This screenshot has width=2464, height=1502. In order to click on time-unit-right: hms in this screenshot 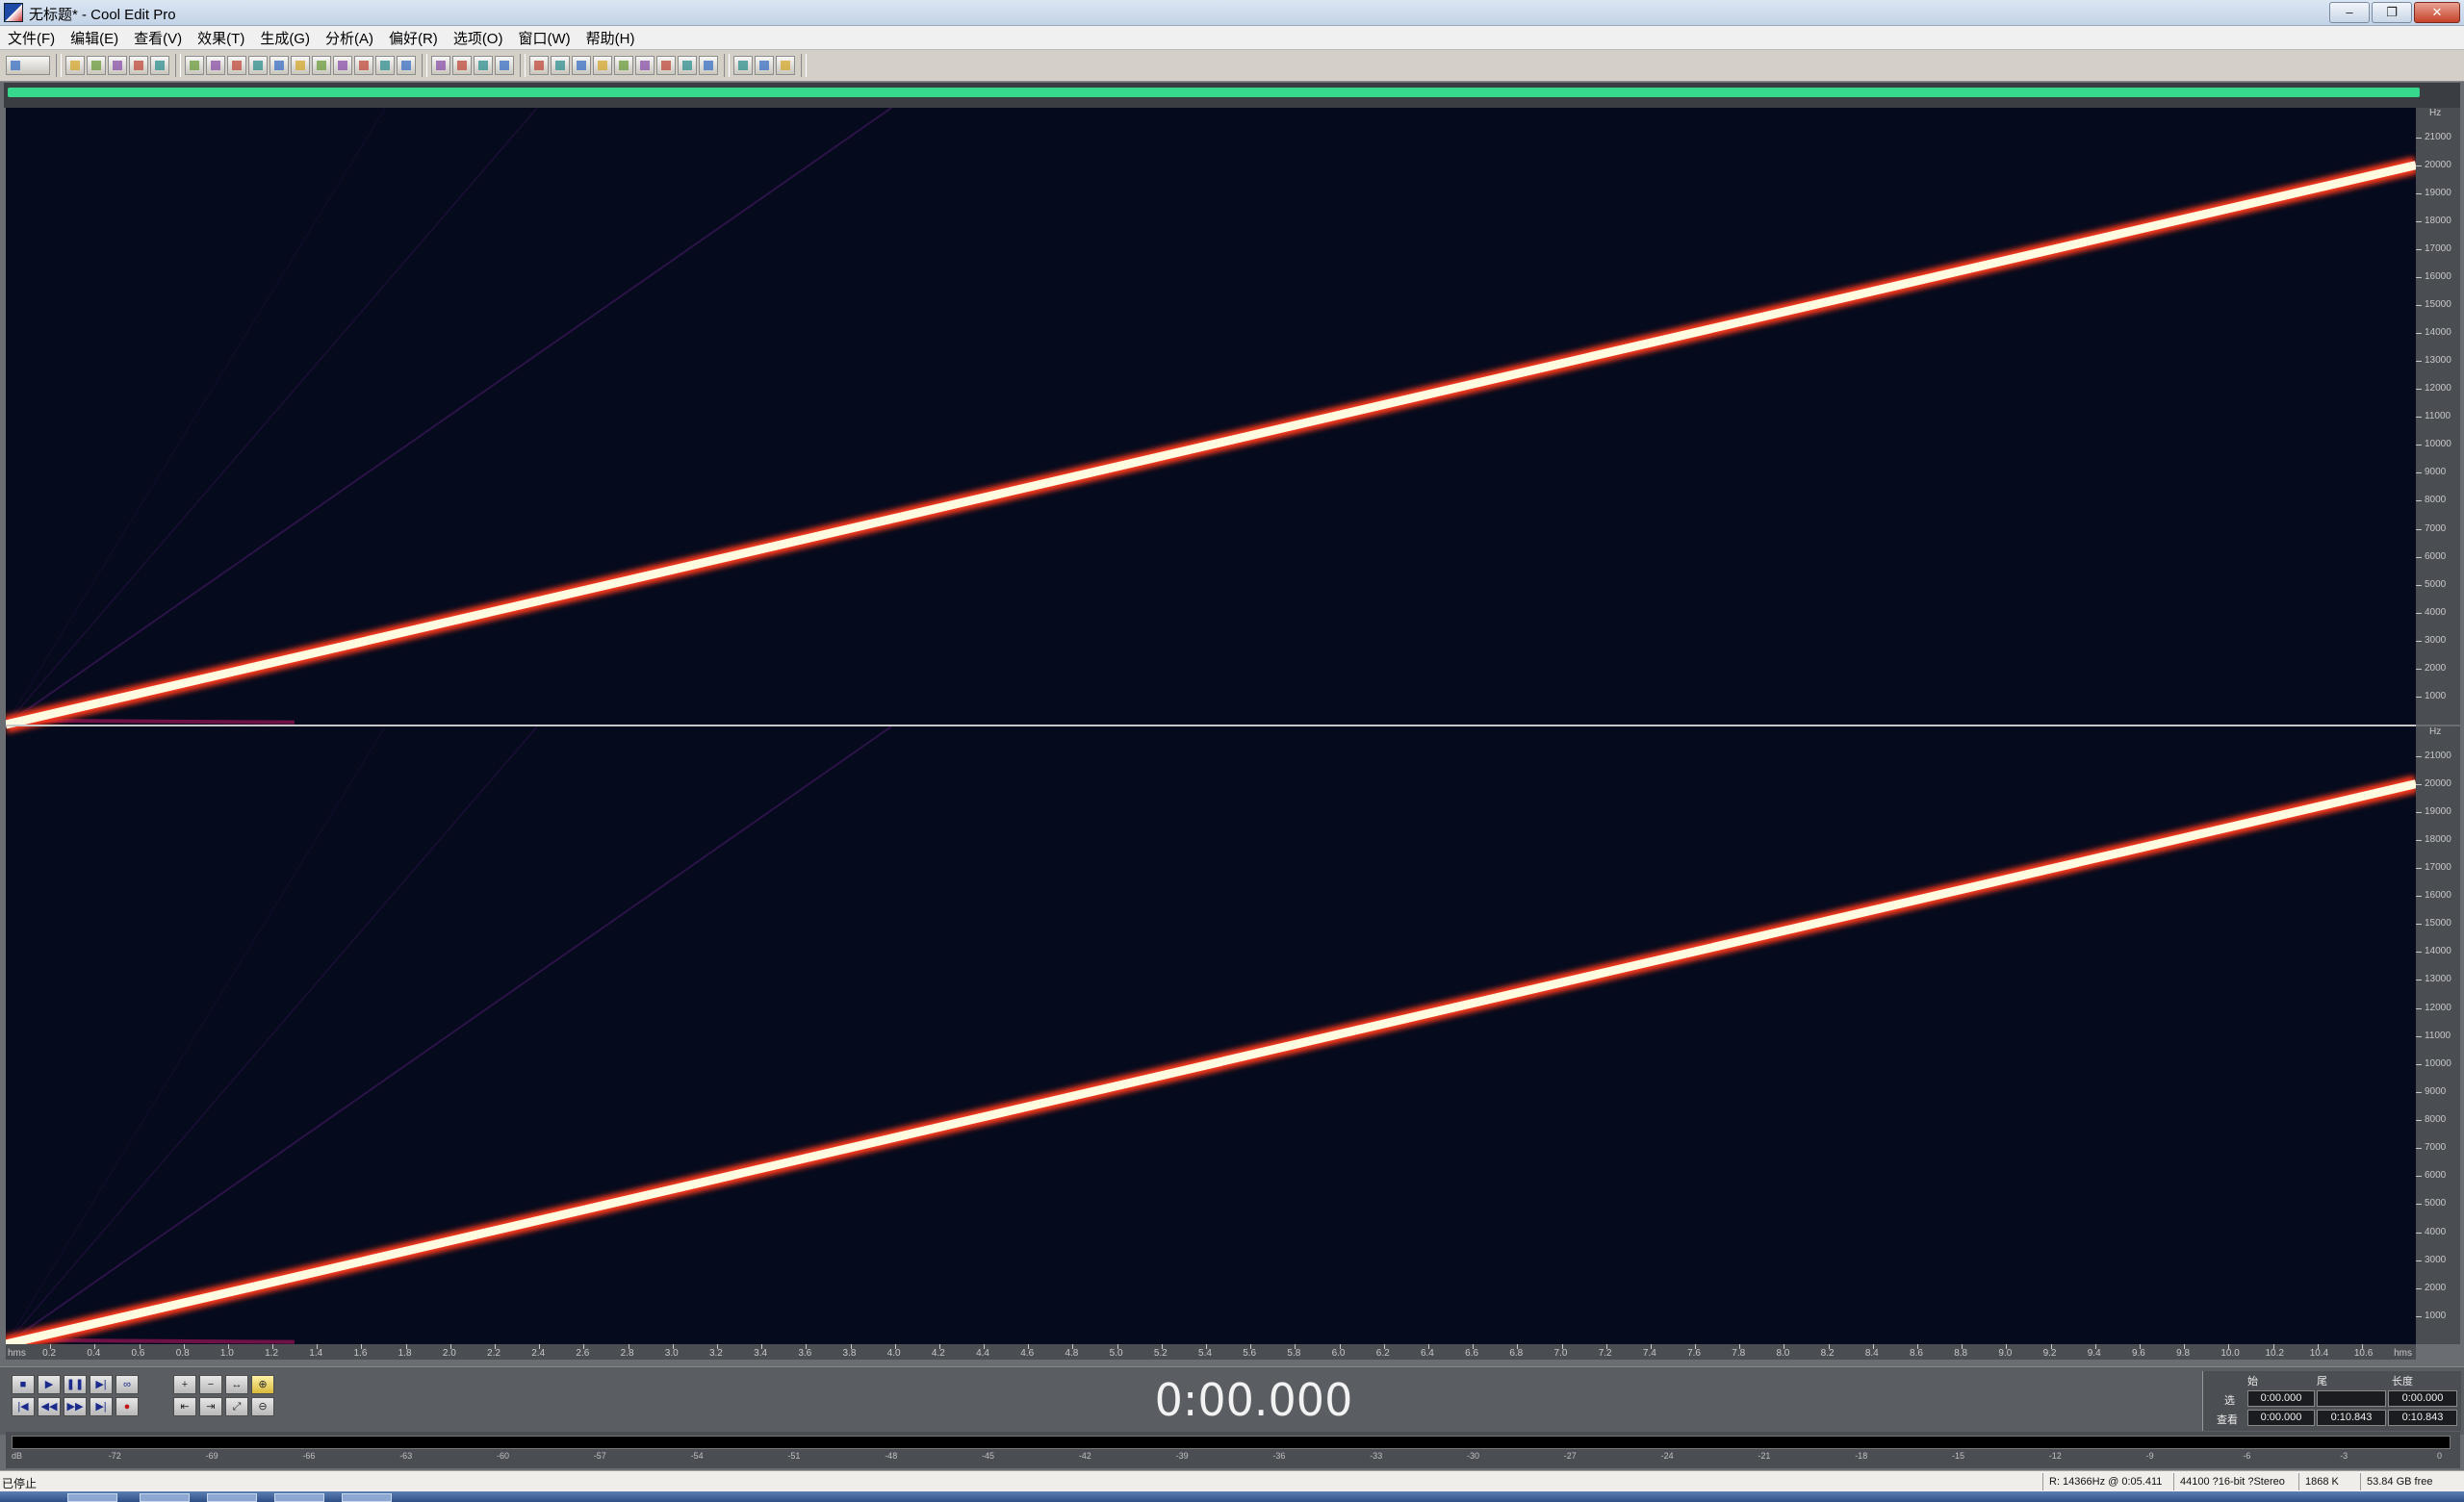, I will do `click(2403, 1354)`.